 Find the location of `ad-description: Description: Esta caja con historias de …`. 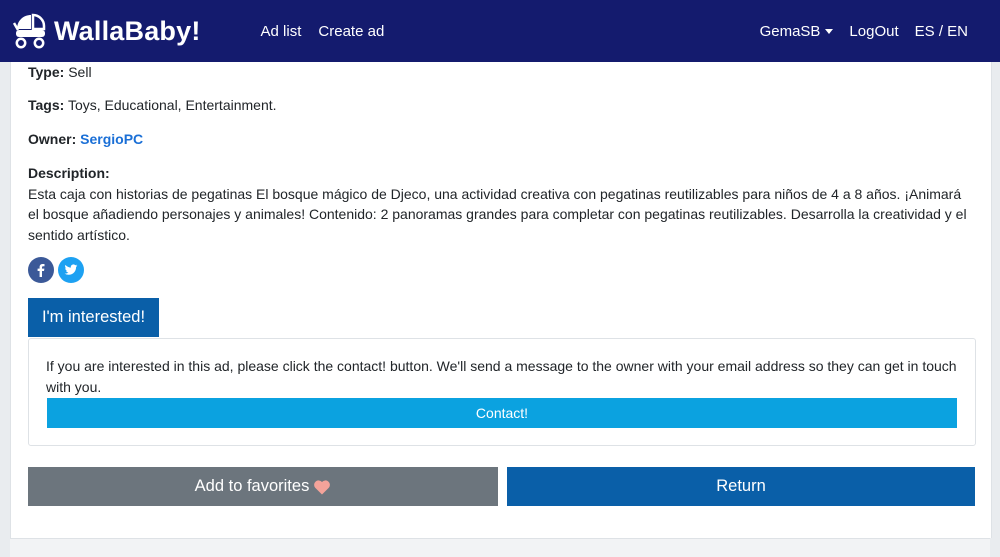

ad-description: Description: Esta caja con historias de … is located at coordinates (500, 204).